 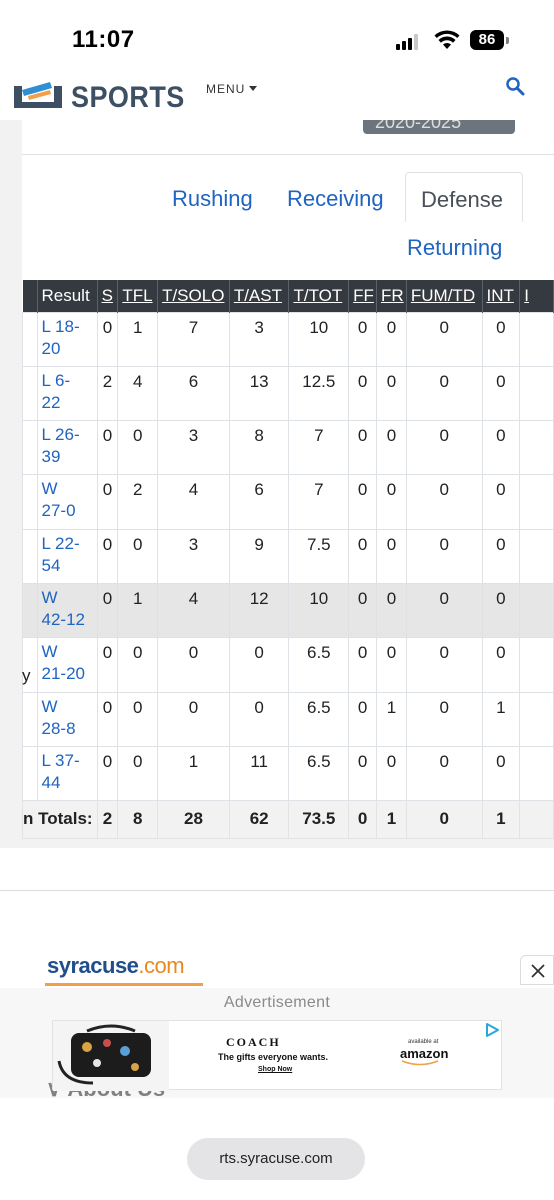 What do you see at coordinates (288, 154) in the screenshot?
I see `card-divider` at bounding box center [288, 154].